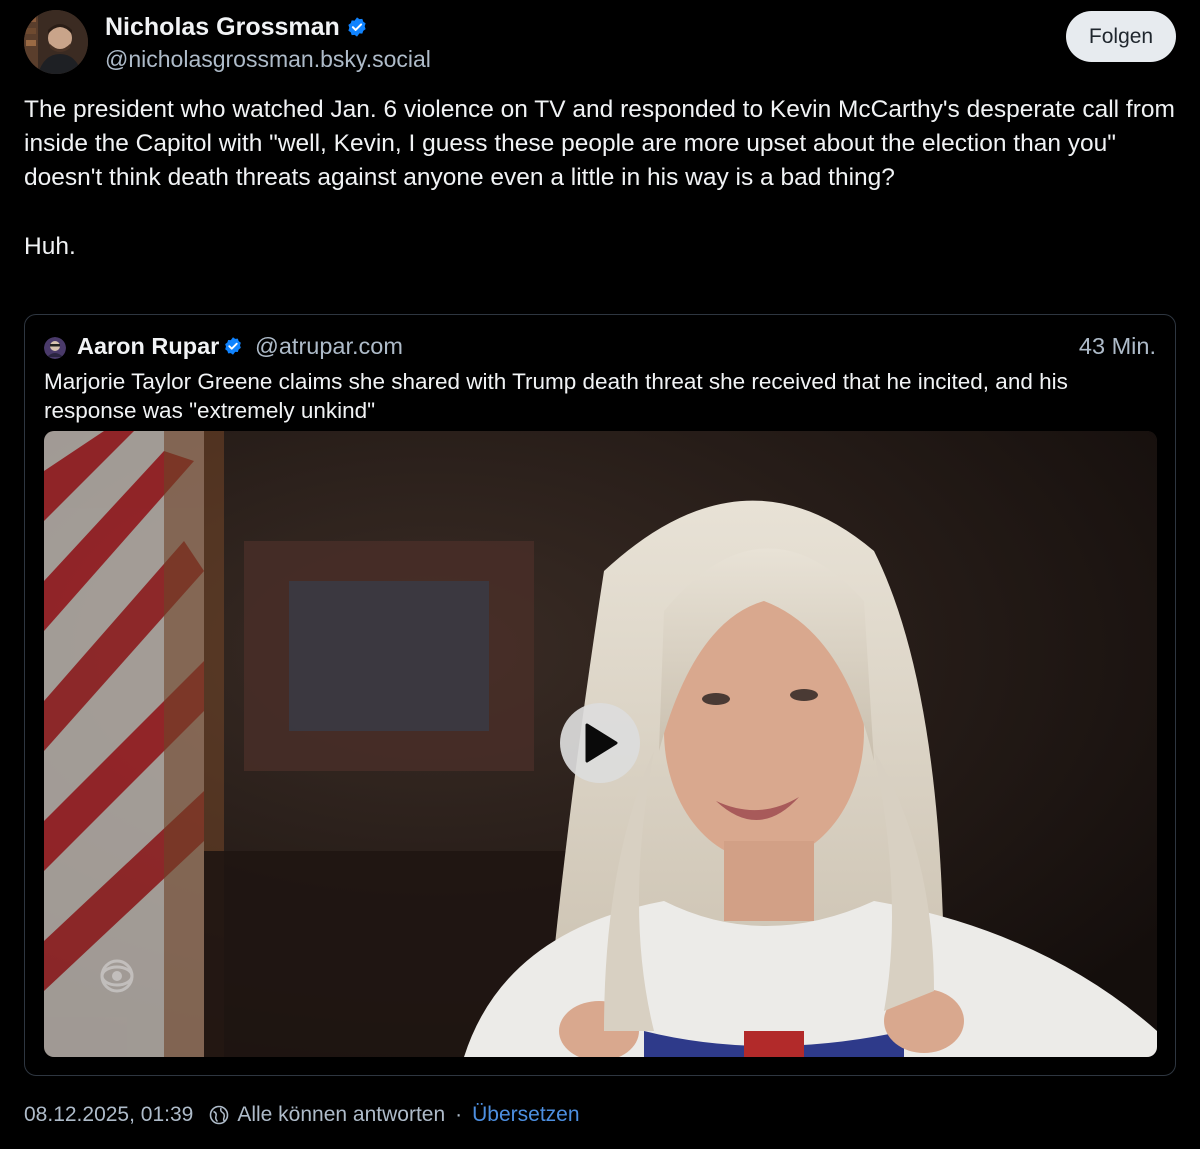 The height and width of the screenshot is (1149, 1200). What do you see at coordinates (219, 1115) in the screenshot?
I see `globe-icon` at bounding box center [219, 1115].